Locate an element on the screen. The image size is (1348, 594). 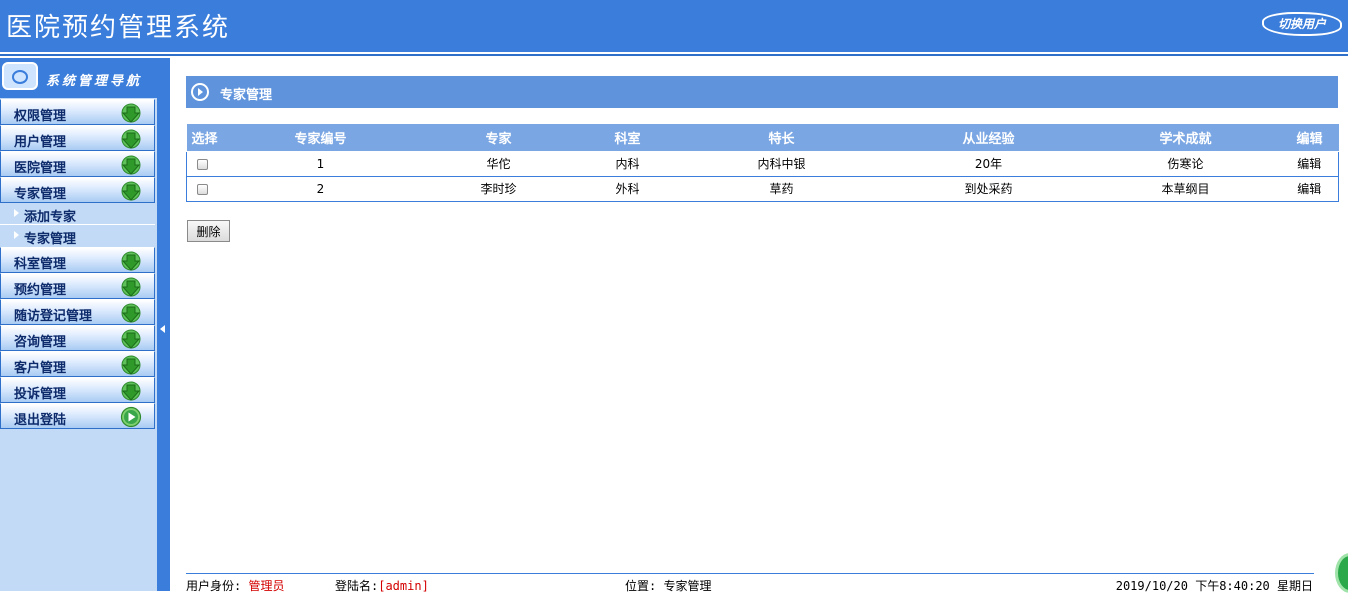
sidebar-menu: 权限管理 用户管理 医院管理 专家管理 添加专家 专家管理 科室管理 预约管理 is located at coordinates (78, 264).